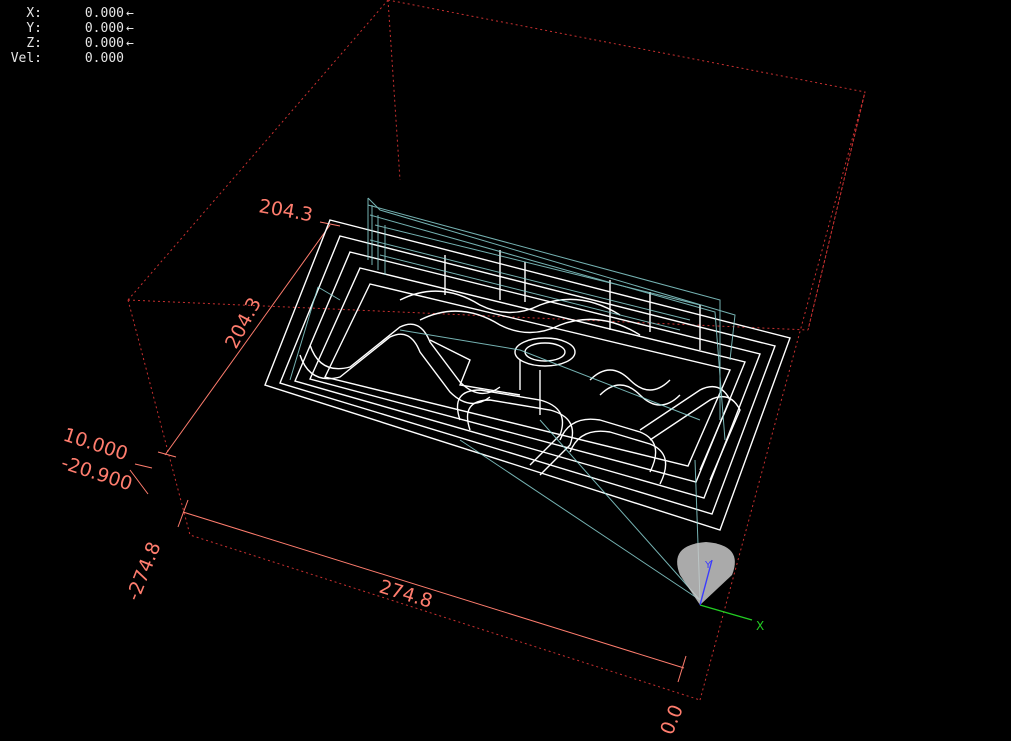 Image resolution: width=1011 pixels, height=741 pixels. What do you see at coordinates (706, 573) in the screenshot?
I see `tool-cone-icon` at bounding box center [706, 573].